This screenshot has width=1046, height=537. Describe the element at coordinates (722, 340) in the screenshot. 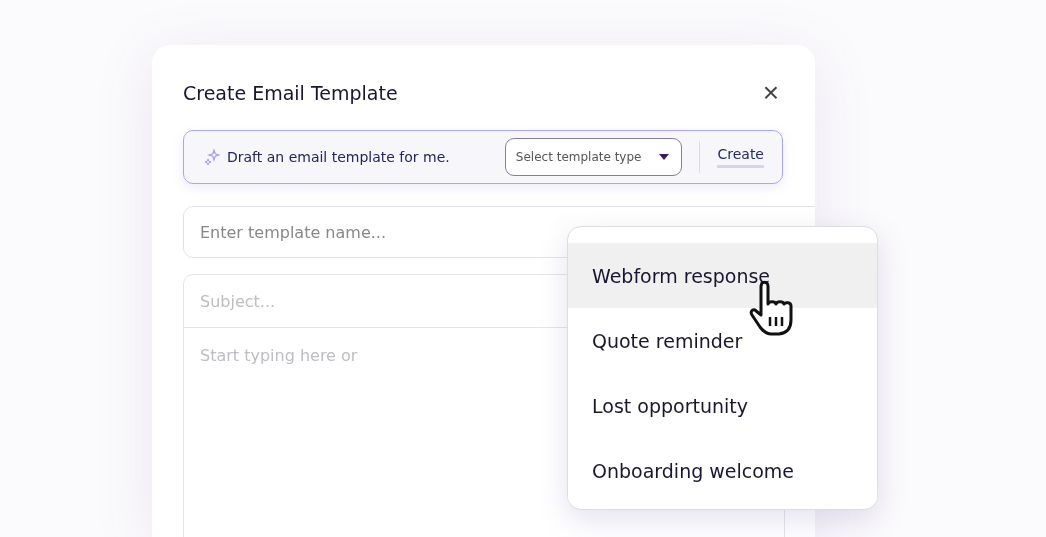

I see `menu-item: Quote reminder` at that location.